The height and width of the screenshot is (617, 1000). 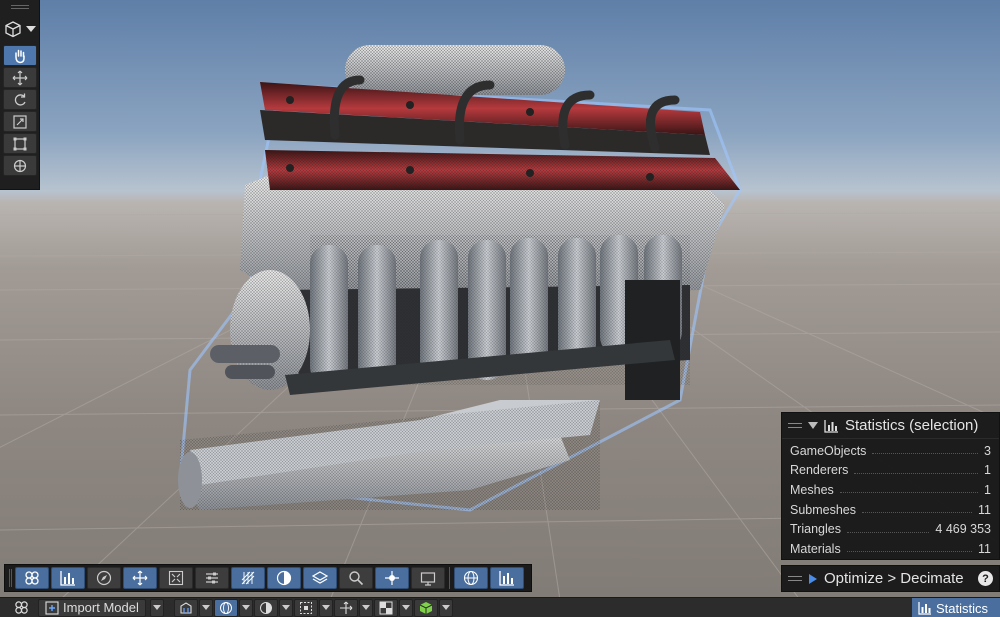 I want to click on view-tools-group, so click(x=313, y=607).